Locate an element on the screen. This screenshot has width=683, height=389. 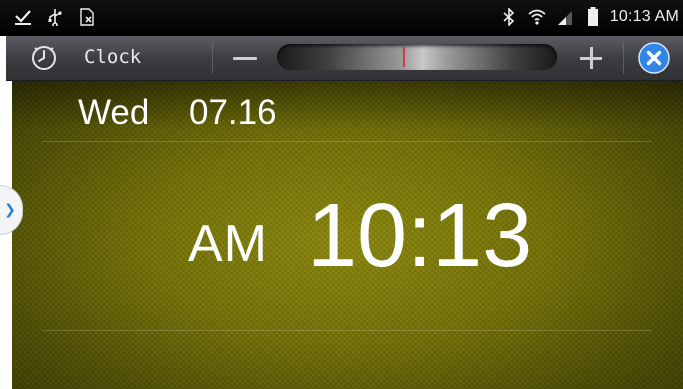
app-title: Clock is located at coordinates (113, 57).